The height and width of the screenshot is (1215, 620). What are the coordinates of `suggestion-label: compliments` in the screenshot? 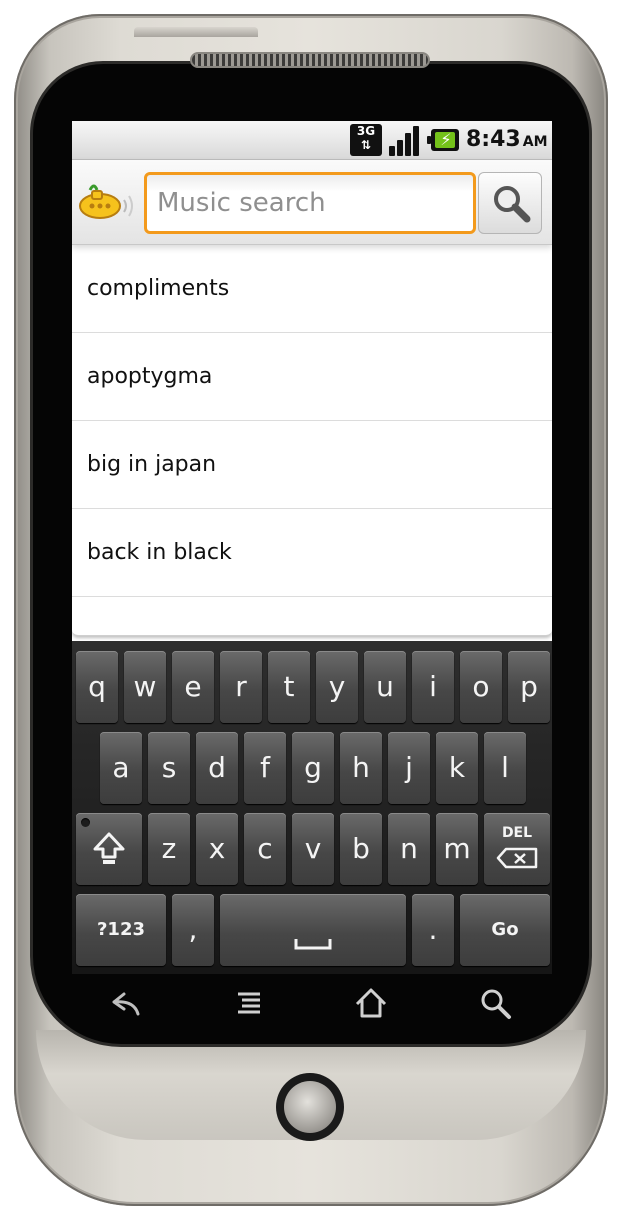 It's located at (158, 288).